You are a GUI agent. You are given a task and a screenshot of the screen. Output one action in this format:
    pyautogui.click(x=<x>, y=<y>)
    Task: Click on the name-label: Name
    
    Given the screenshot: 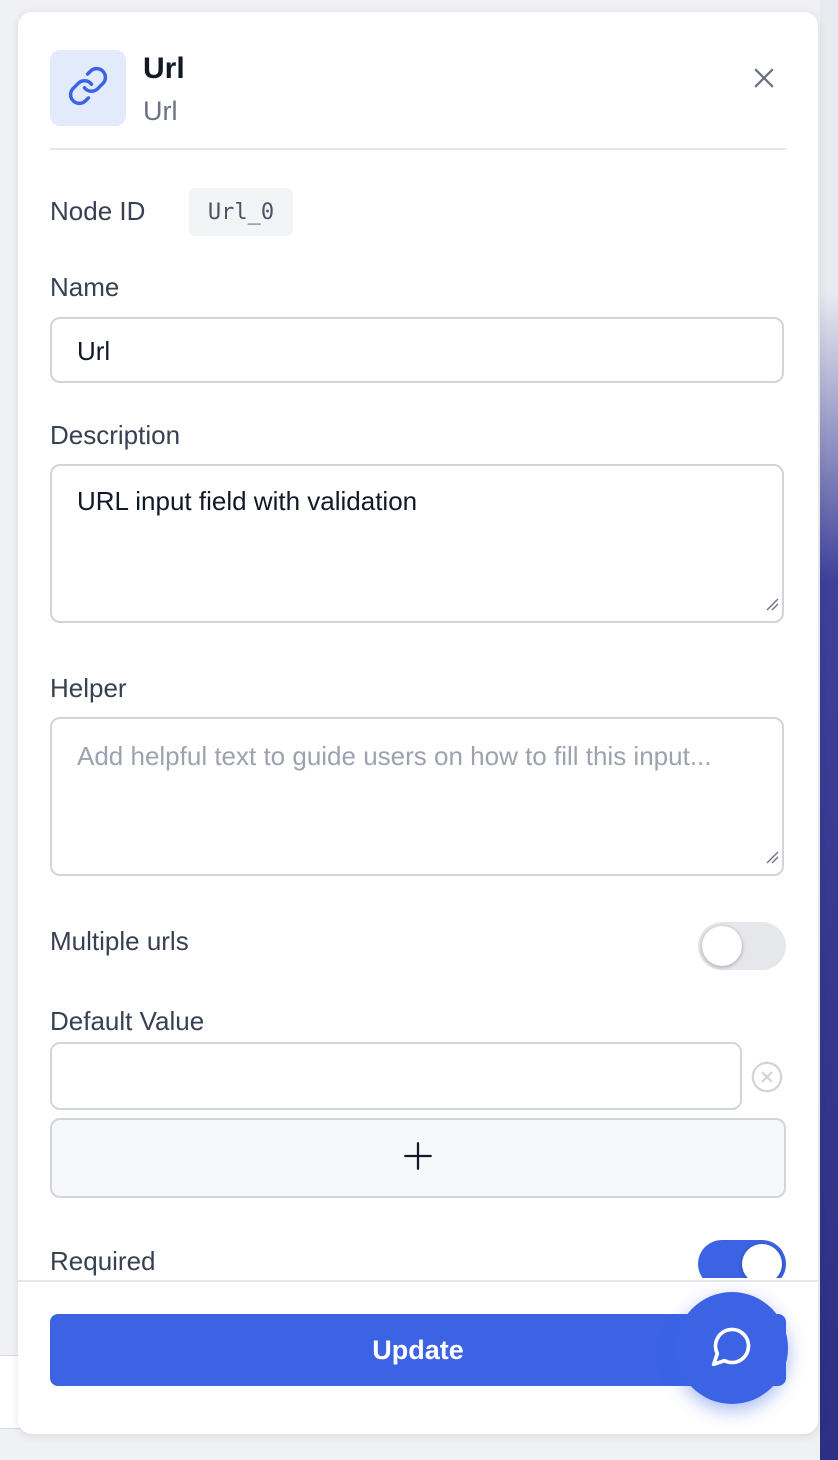 What is the action you would take?
    pyautogui.click(x=85, y=287)
    